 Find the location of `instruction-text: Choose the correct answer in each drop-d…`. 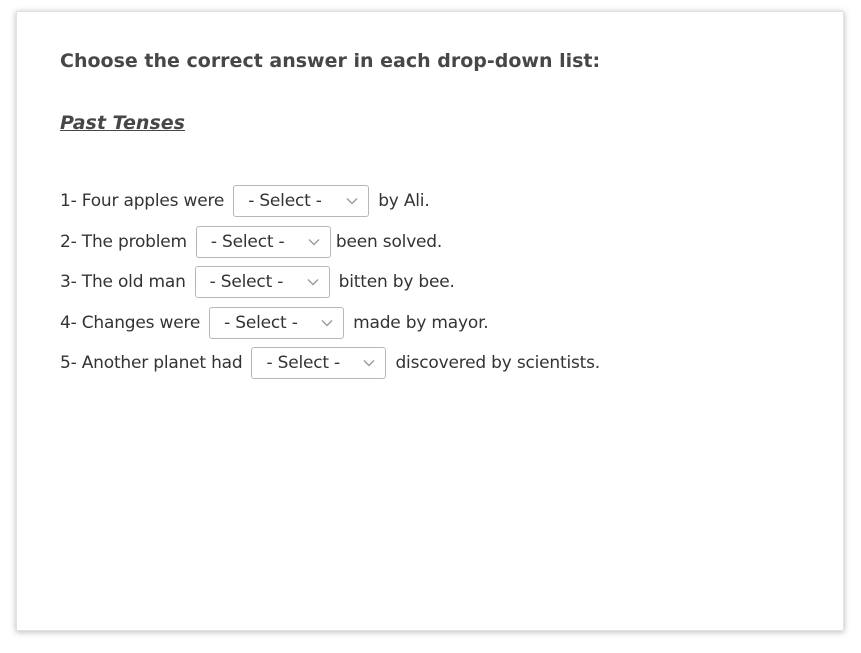

instruction-text: Choose the correct answer in each drop-d… is located at coordinates (330, 61).